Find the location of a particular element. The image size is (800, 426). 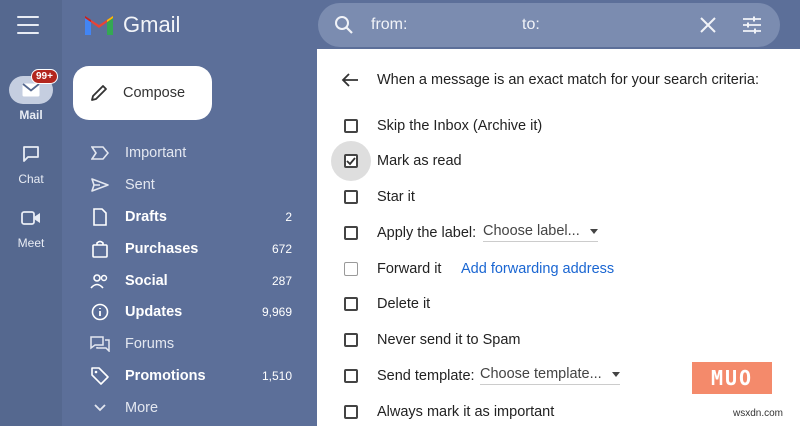

nav-label: Important is located at coordinates (156, 152).